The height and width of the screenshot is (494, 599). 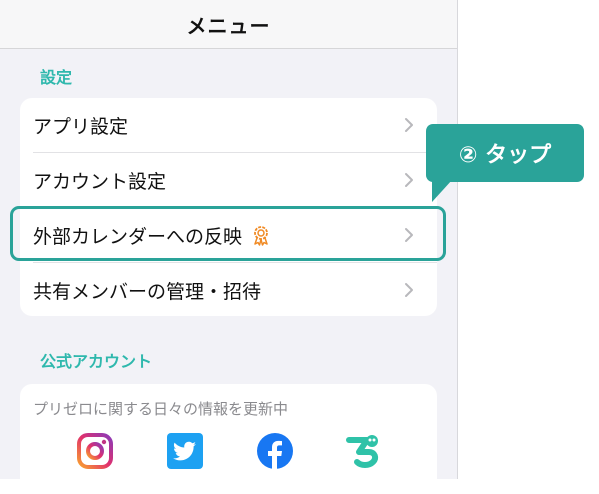 What do you see at coordinates (228, 455) in the screenshot?
I see `social-icons-row` at bounding box center [228, 455].